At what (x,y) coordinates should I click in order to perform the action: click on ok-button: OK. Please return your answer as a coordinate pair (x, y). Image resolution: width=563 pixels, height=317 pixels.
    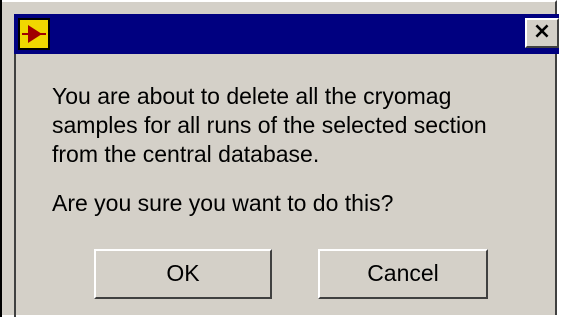
    Looking at the image, I should click on (183, 274).